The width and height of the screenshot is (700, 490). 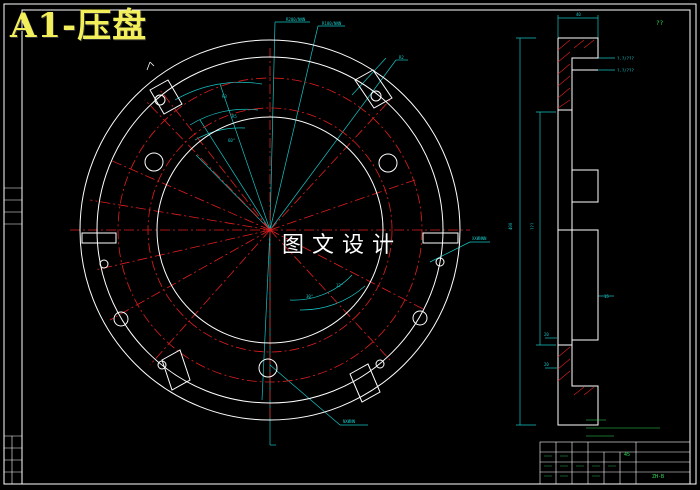 What do you see at coordinates (401, 57) in the screenshot?
I see `svg-text: R2` at bounding box center [401, 57].